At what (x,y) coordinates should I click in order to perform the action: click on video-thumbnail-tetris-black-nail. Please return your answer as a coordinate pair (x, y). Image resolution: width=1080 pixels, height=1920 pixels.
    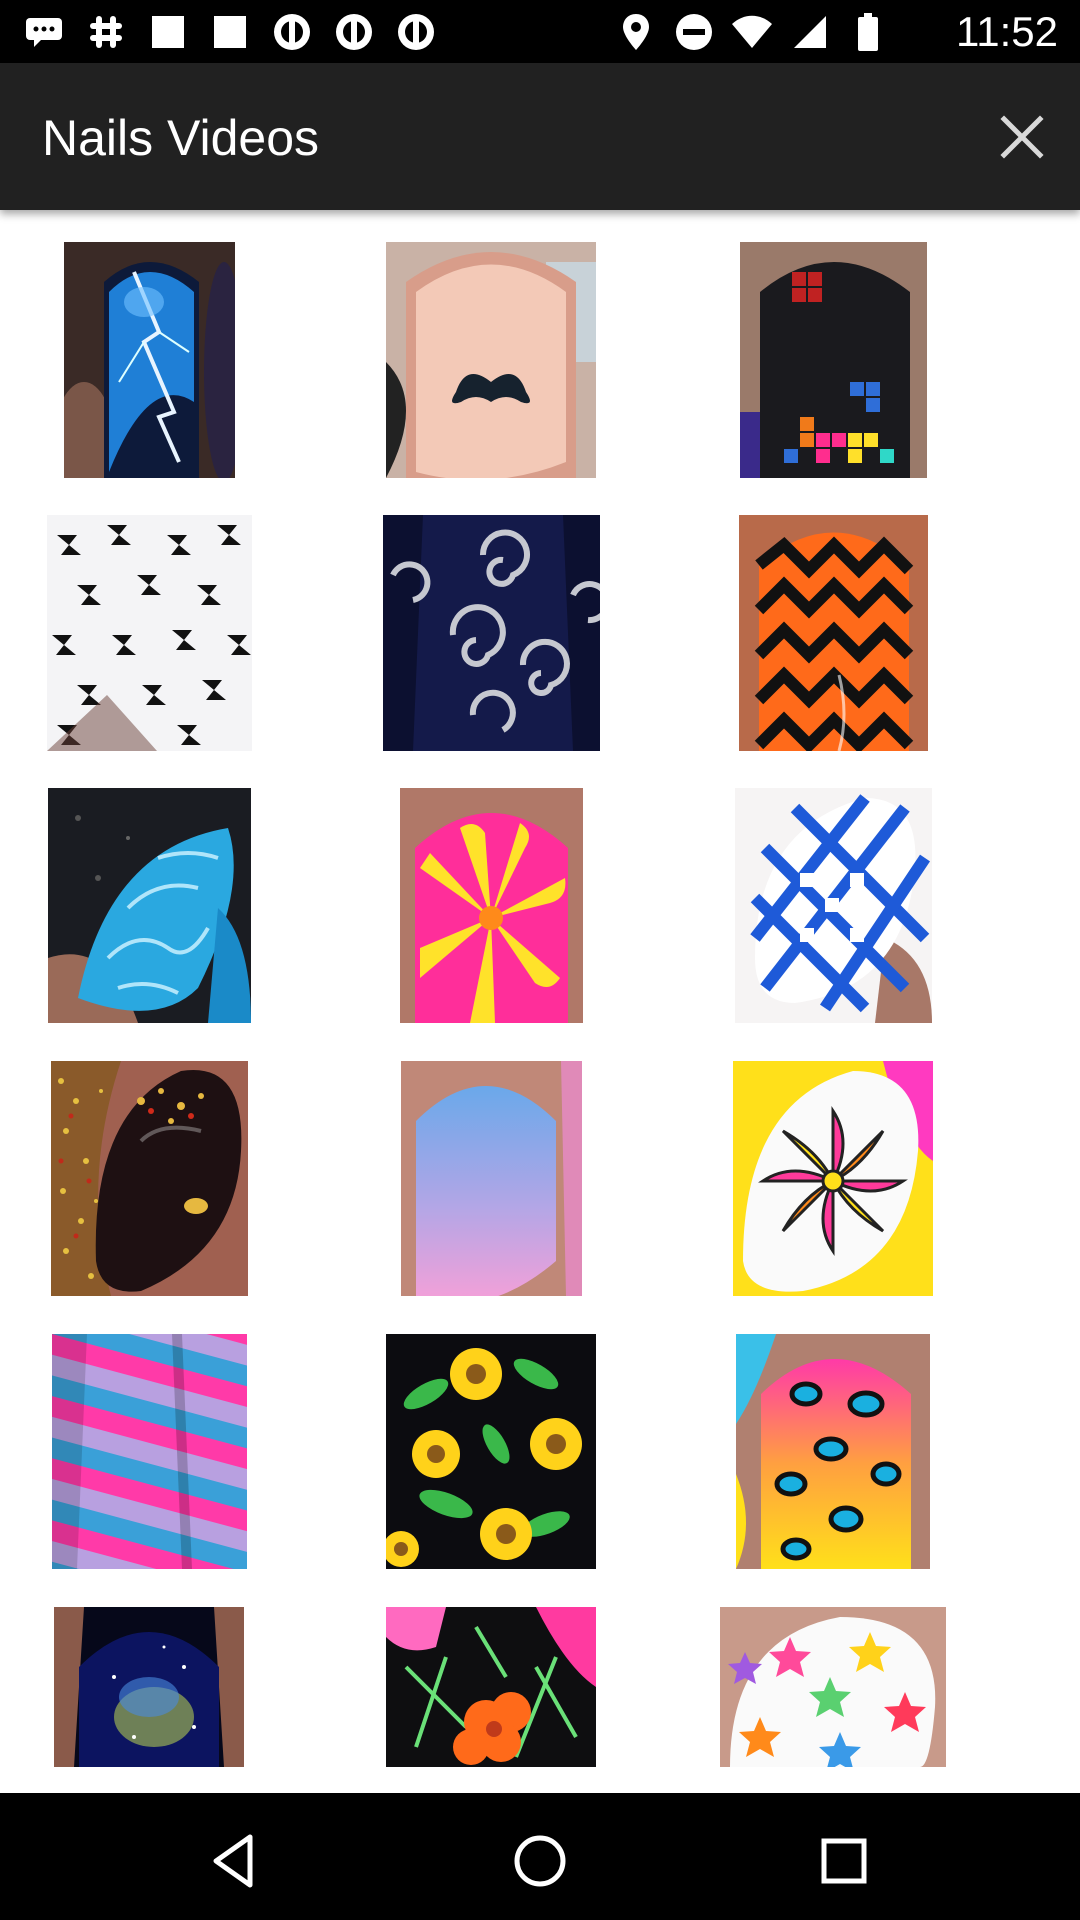
    Looking at the image, I should click on (833, 360).